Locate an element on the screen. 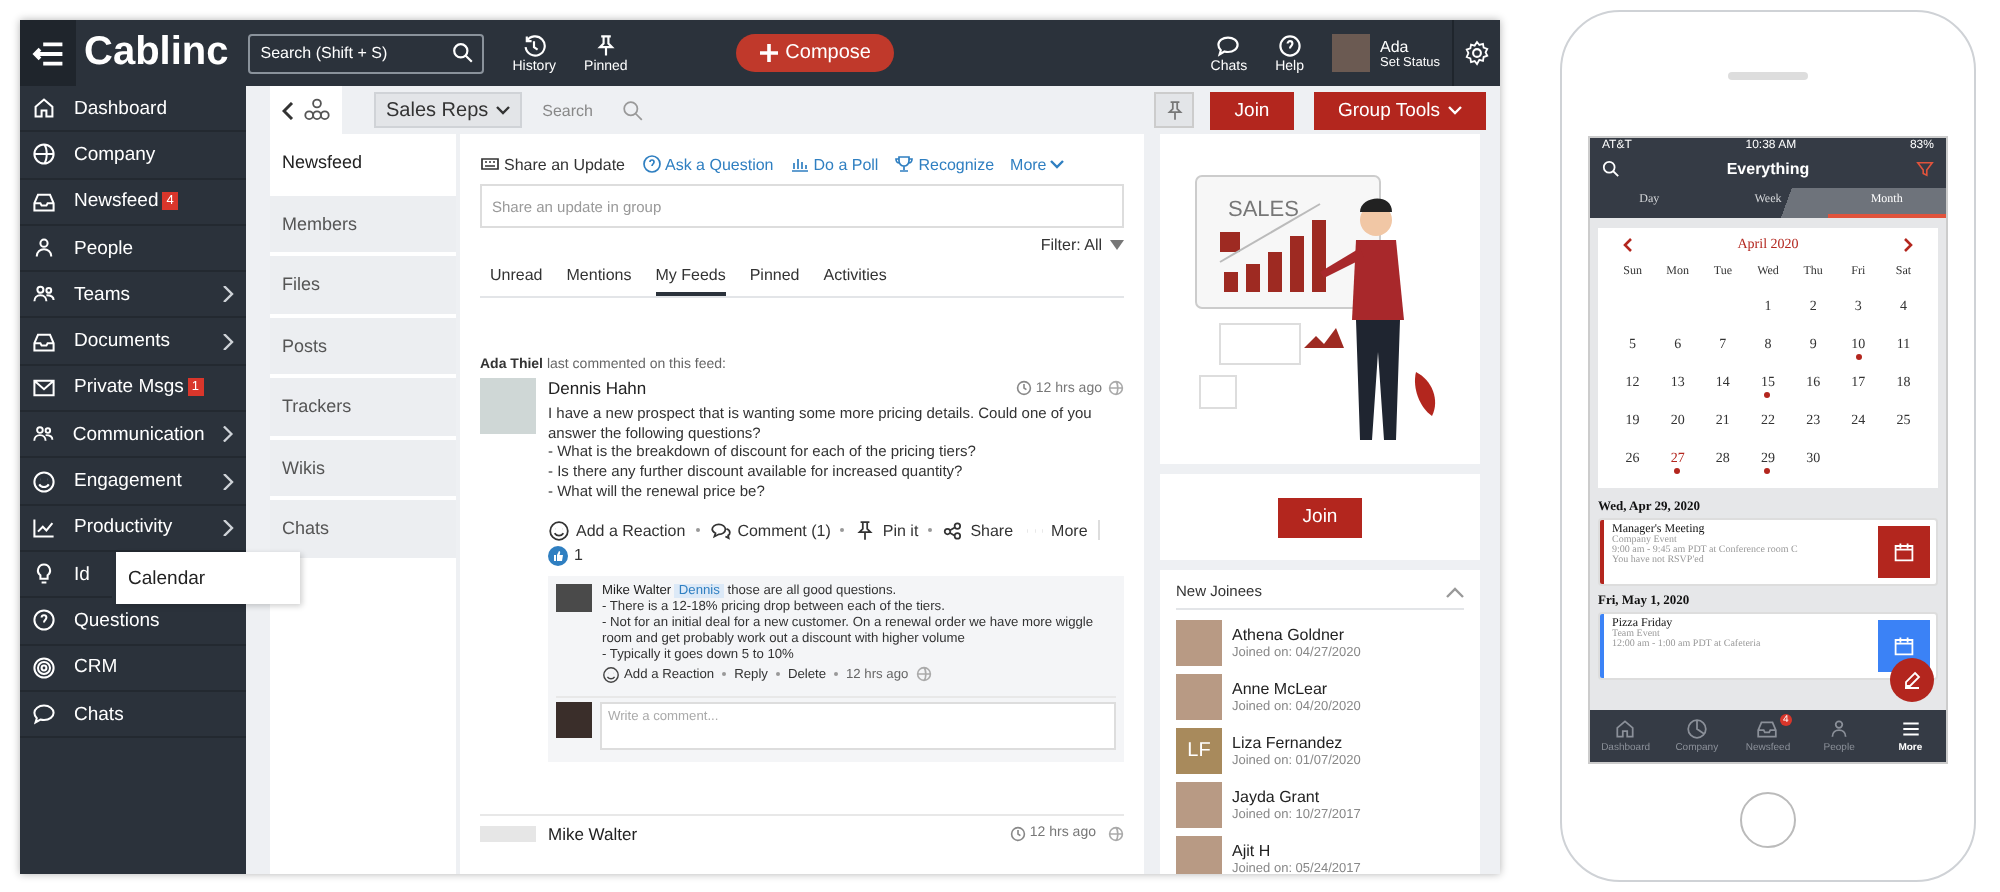 The width and height of the screenshot is (2000, 892). sidebar-item: Productivity is located at coordinates (133, 528).